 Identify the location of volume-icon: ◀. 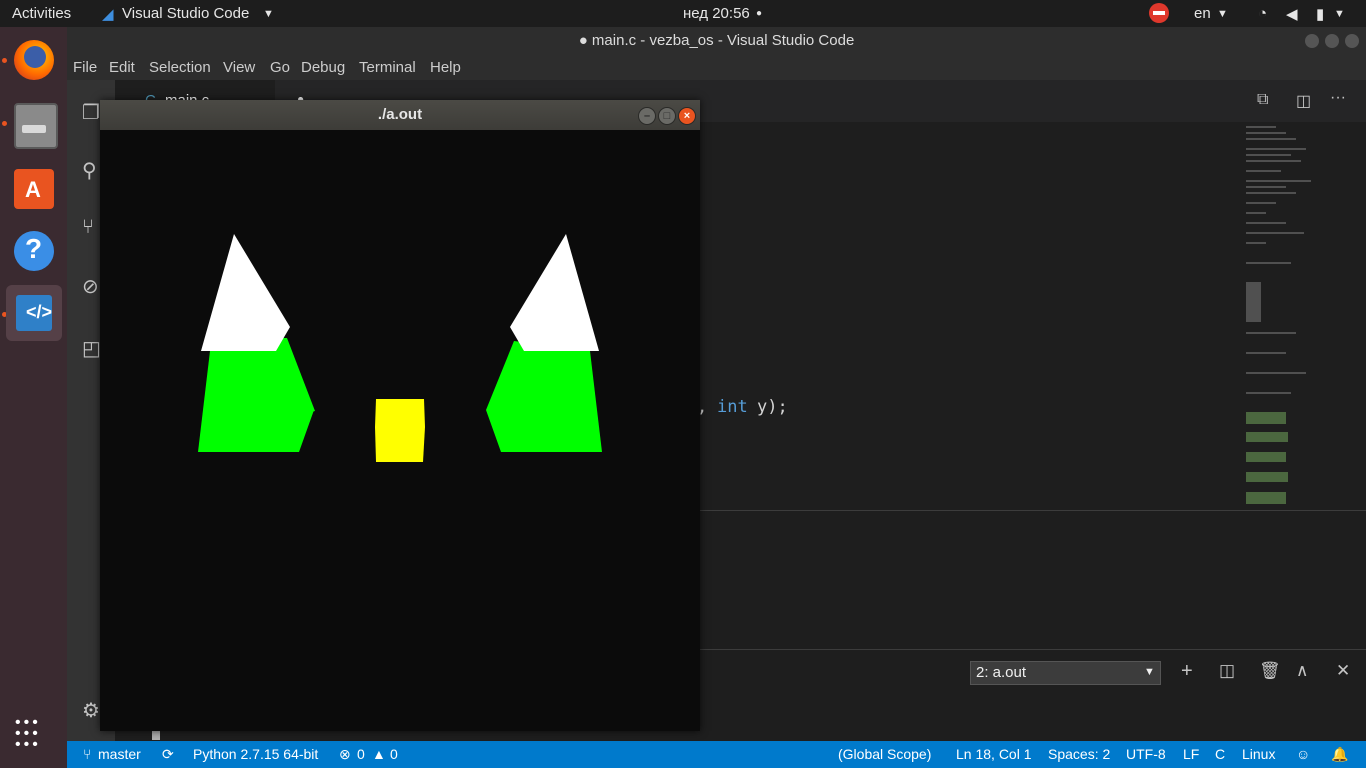
(1292, 14).